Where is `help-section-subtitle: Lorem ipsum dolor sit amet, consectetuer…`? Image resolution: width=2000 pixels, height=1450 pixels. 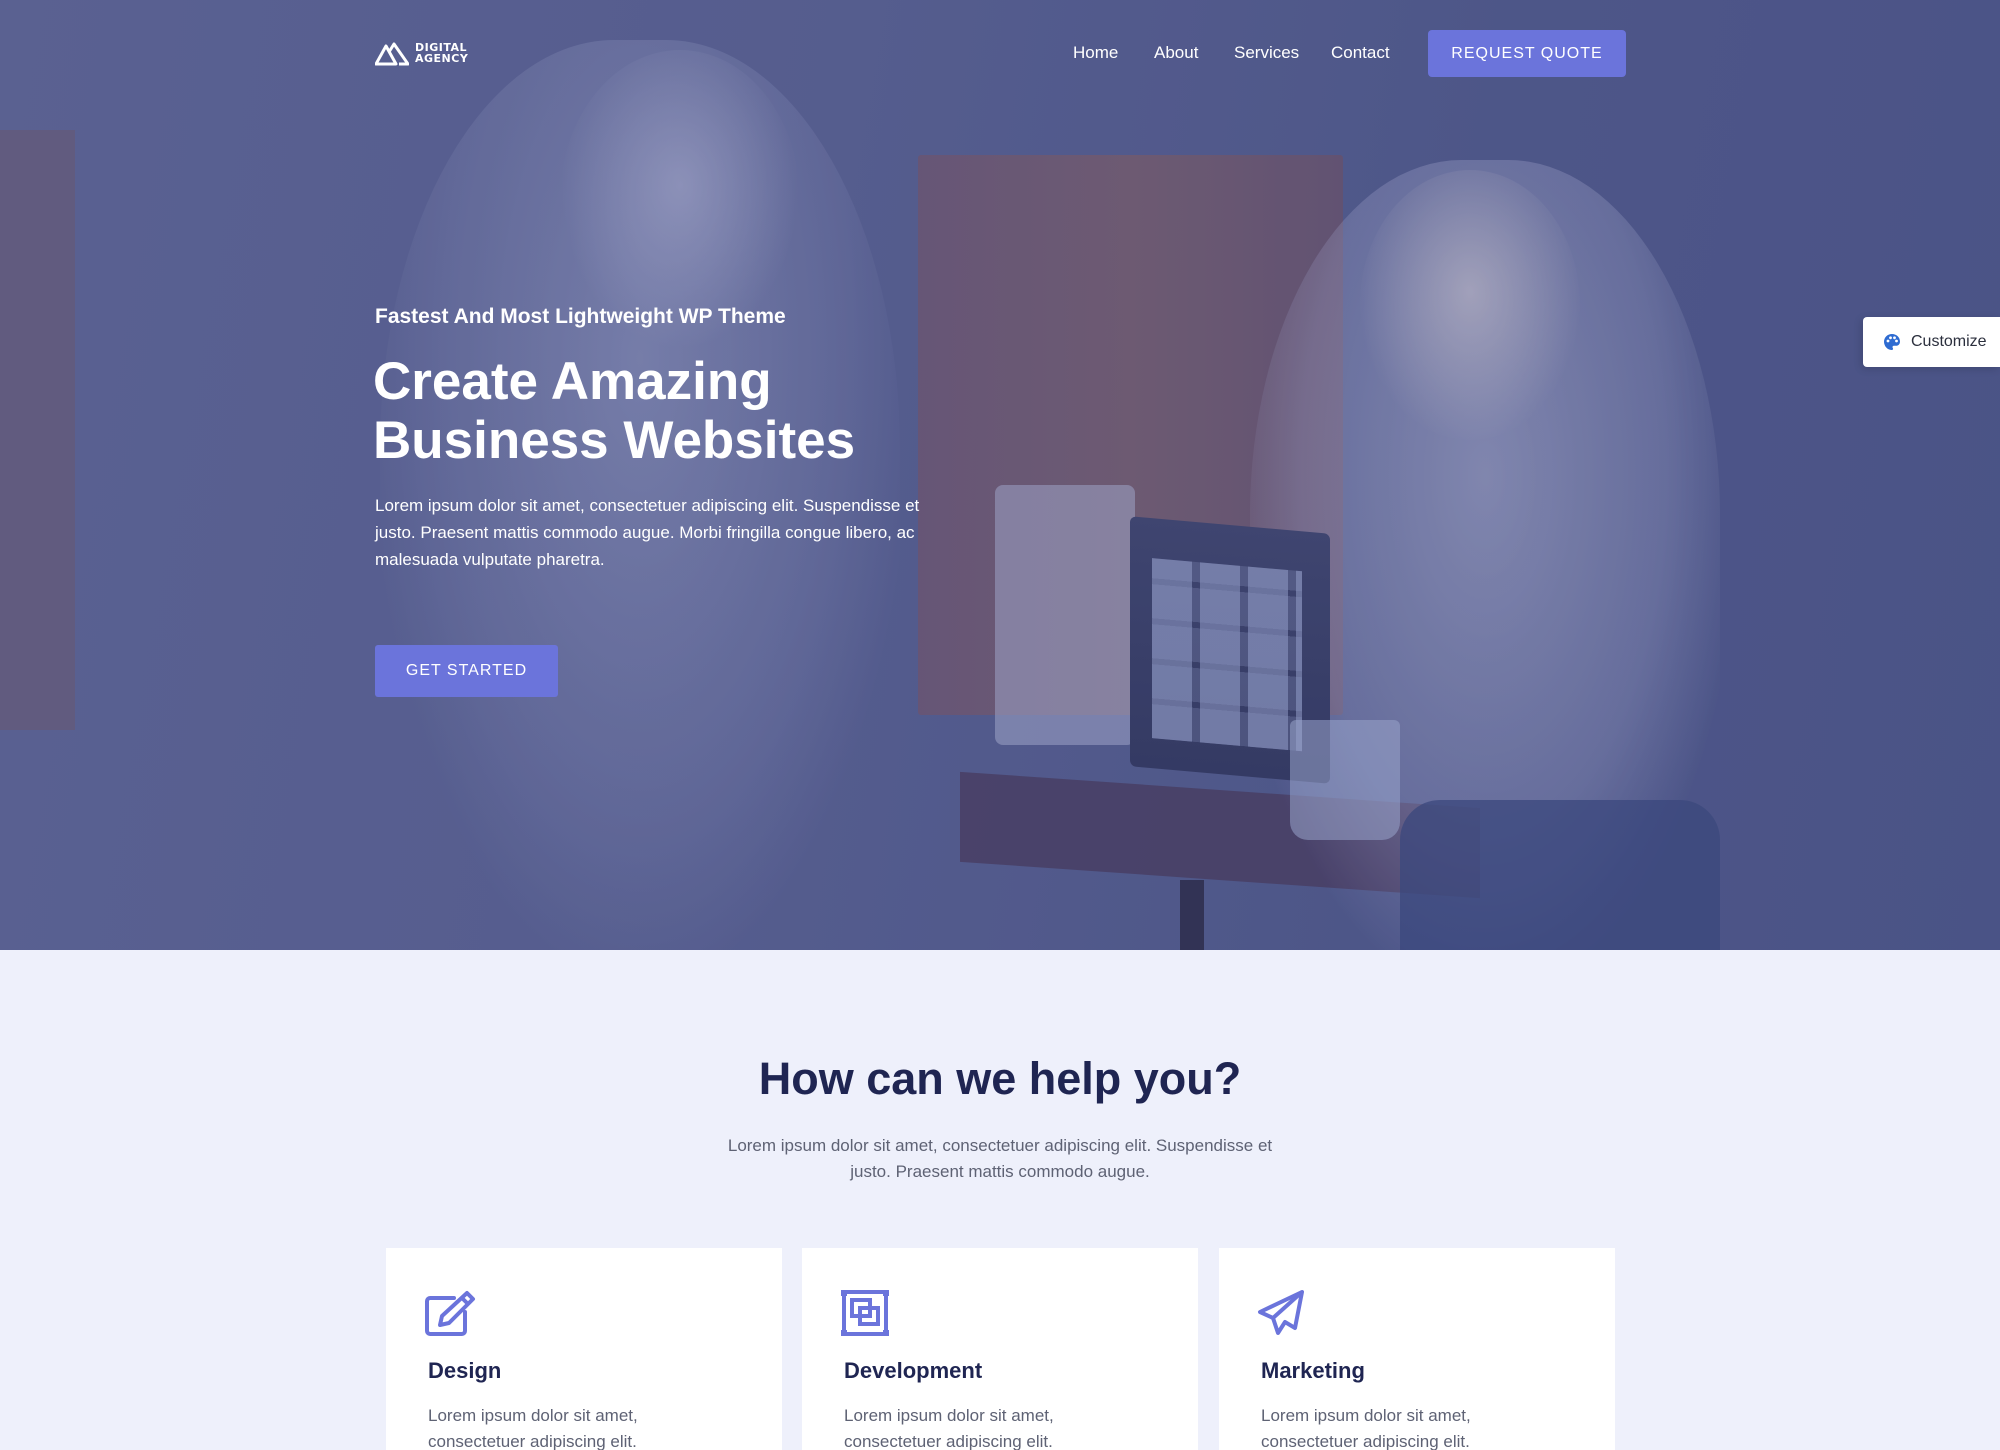
help-section-subtitle: Lorem ipsum dolor sit amet, consectetuer… is located at coordinates (1000, 1158).